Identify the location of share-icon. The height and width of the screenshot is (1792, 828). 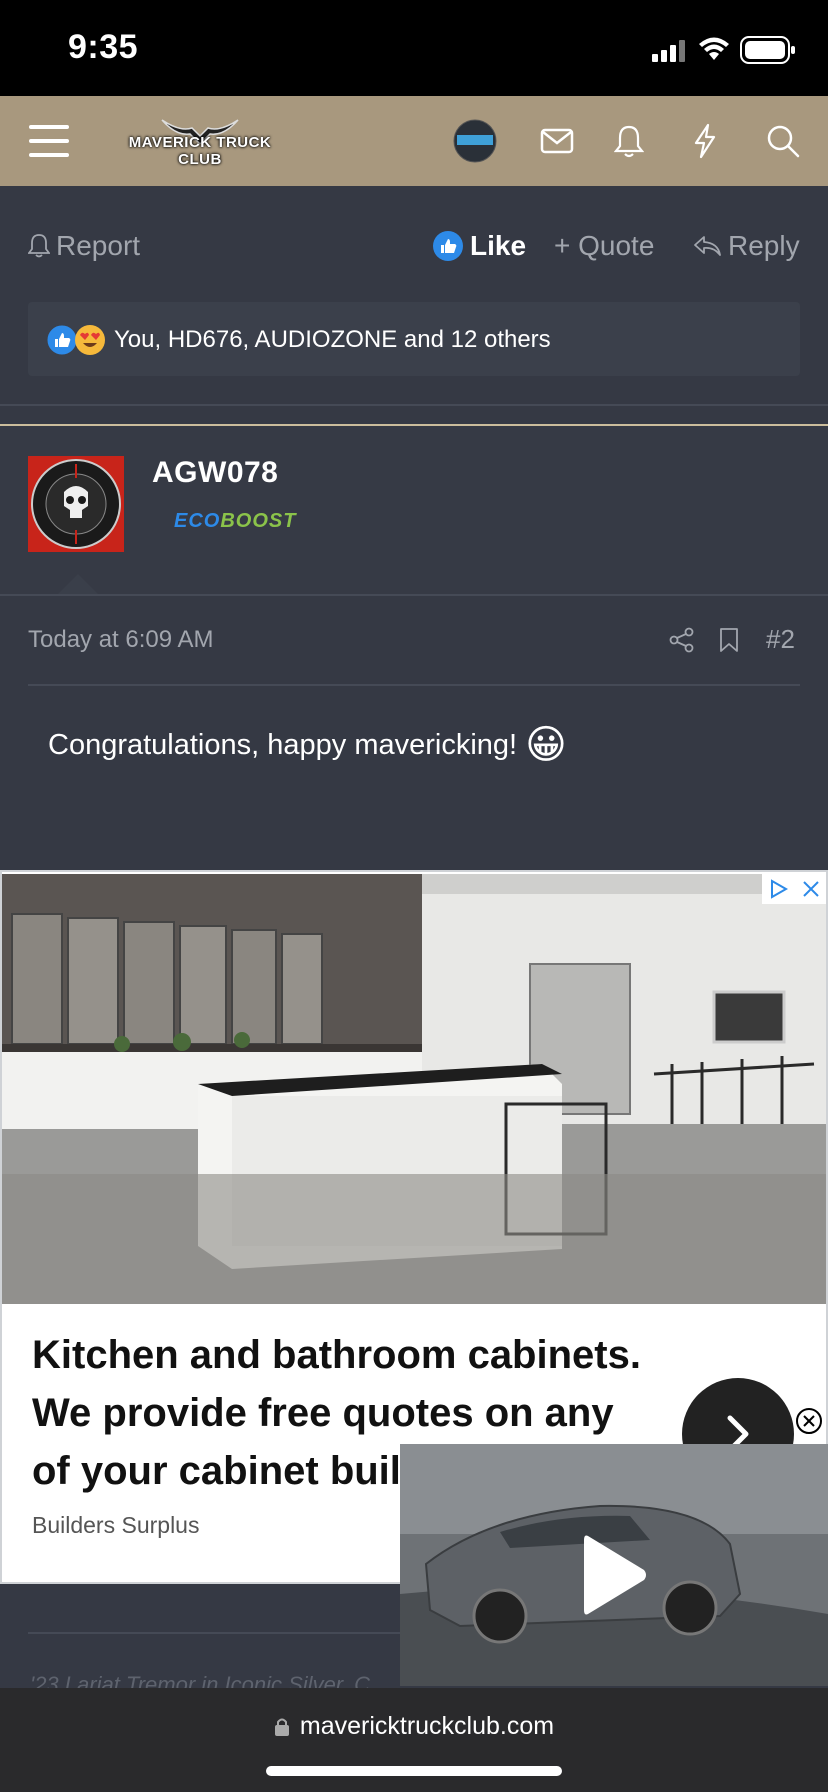
(681, 640).